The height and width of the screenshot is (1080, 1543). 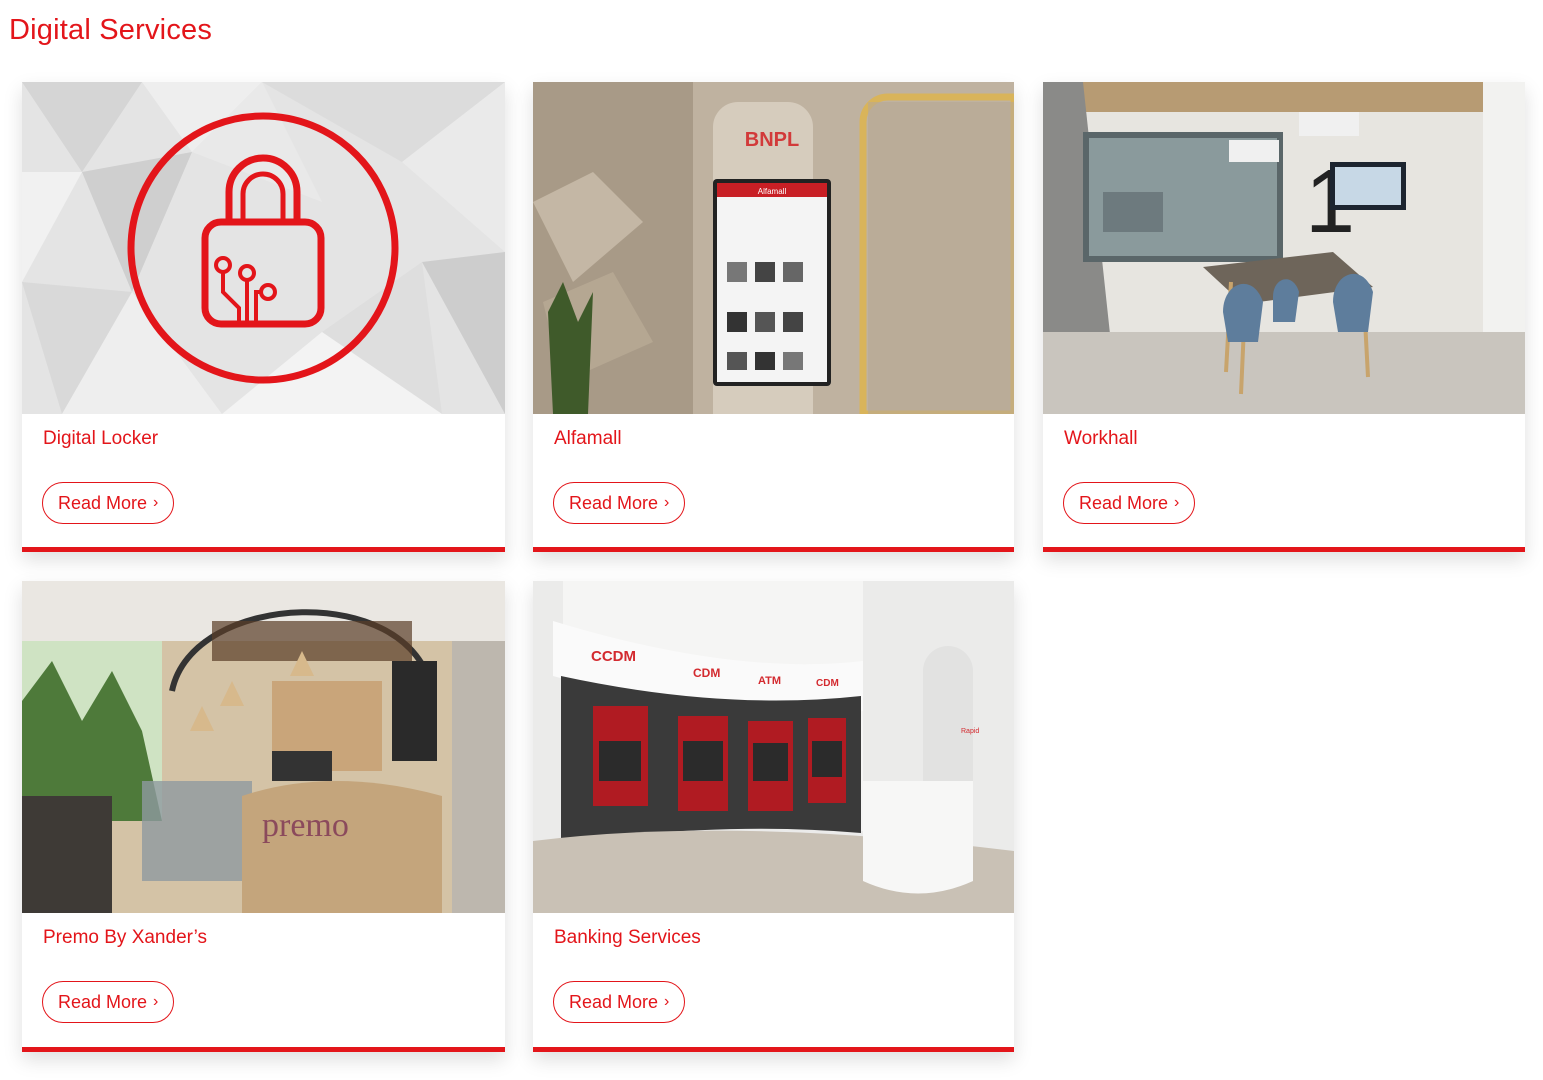 I want to click on card-title: Banking Services, so click(x=627, y=938).